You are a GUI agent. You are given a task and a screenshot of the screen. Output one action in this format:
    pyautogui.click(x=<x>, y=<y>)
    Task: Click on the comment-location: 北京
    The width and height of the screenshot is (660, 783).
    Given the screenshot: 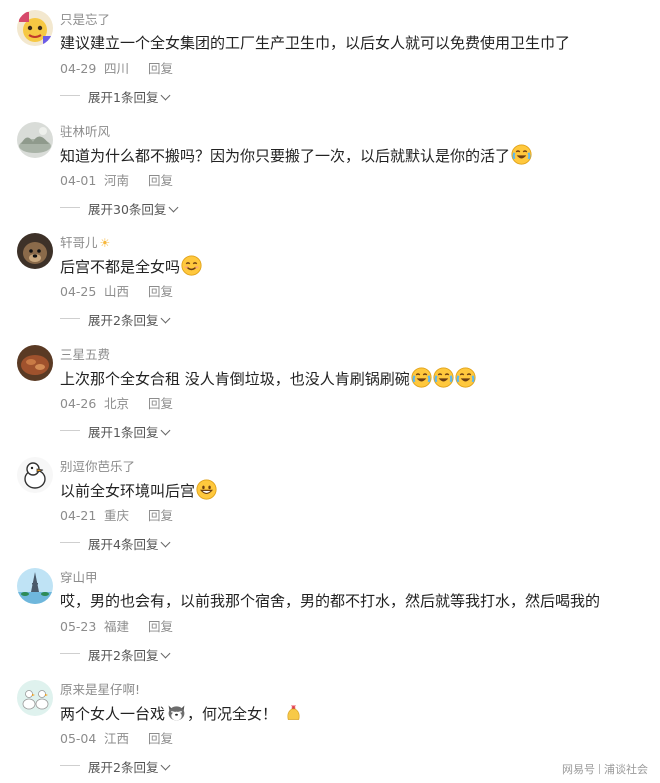 What is the action you would take?
    pyautogui.click(x=117, y=403)
    